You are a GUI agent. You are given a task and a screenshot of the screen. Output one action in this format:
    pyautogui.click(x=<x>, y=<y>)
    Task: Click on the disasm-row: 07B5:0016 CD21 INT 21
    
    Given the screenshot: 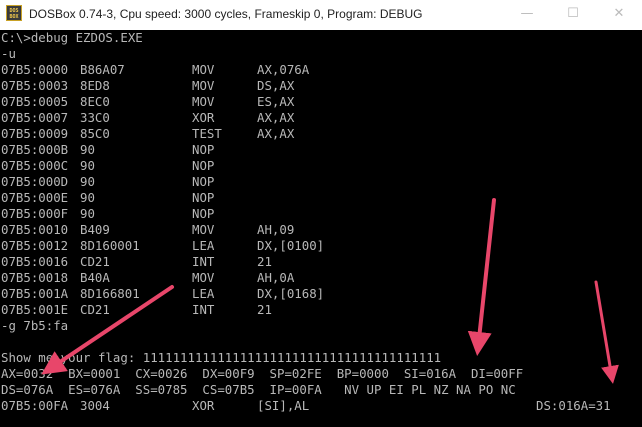 What is the action you would take?
    pyautogui.click(x=321, y=262)
    